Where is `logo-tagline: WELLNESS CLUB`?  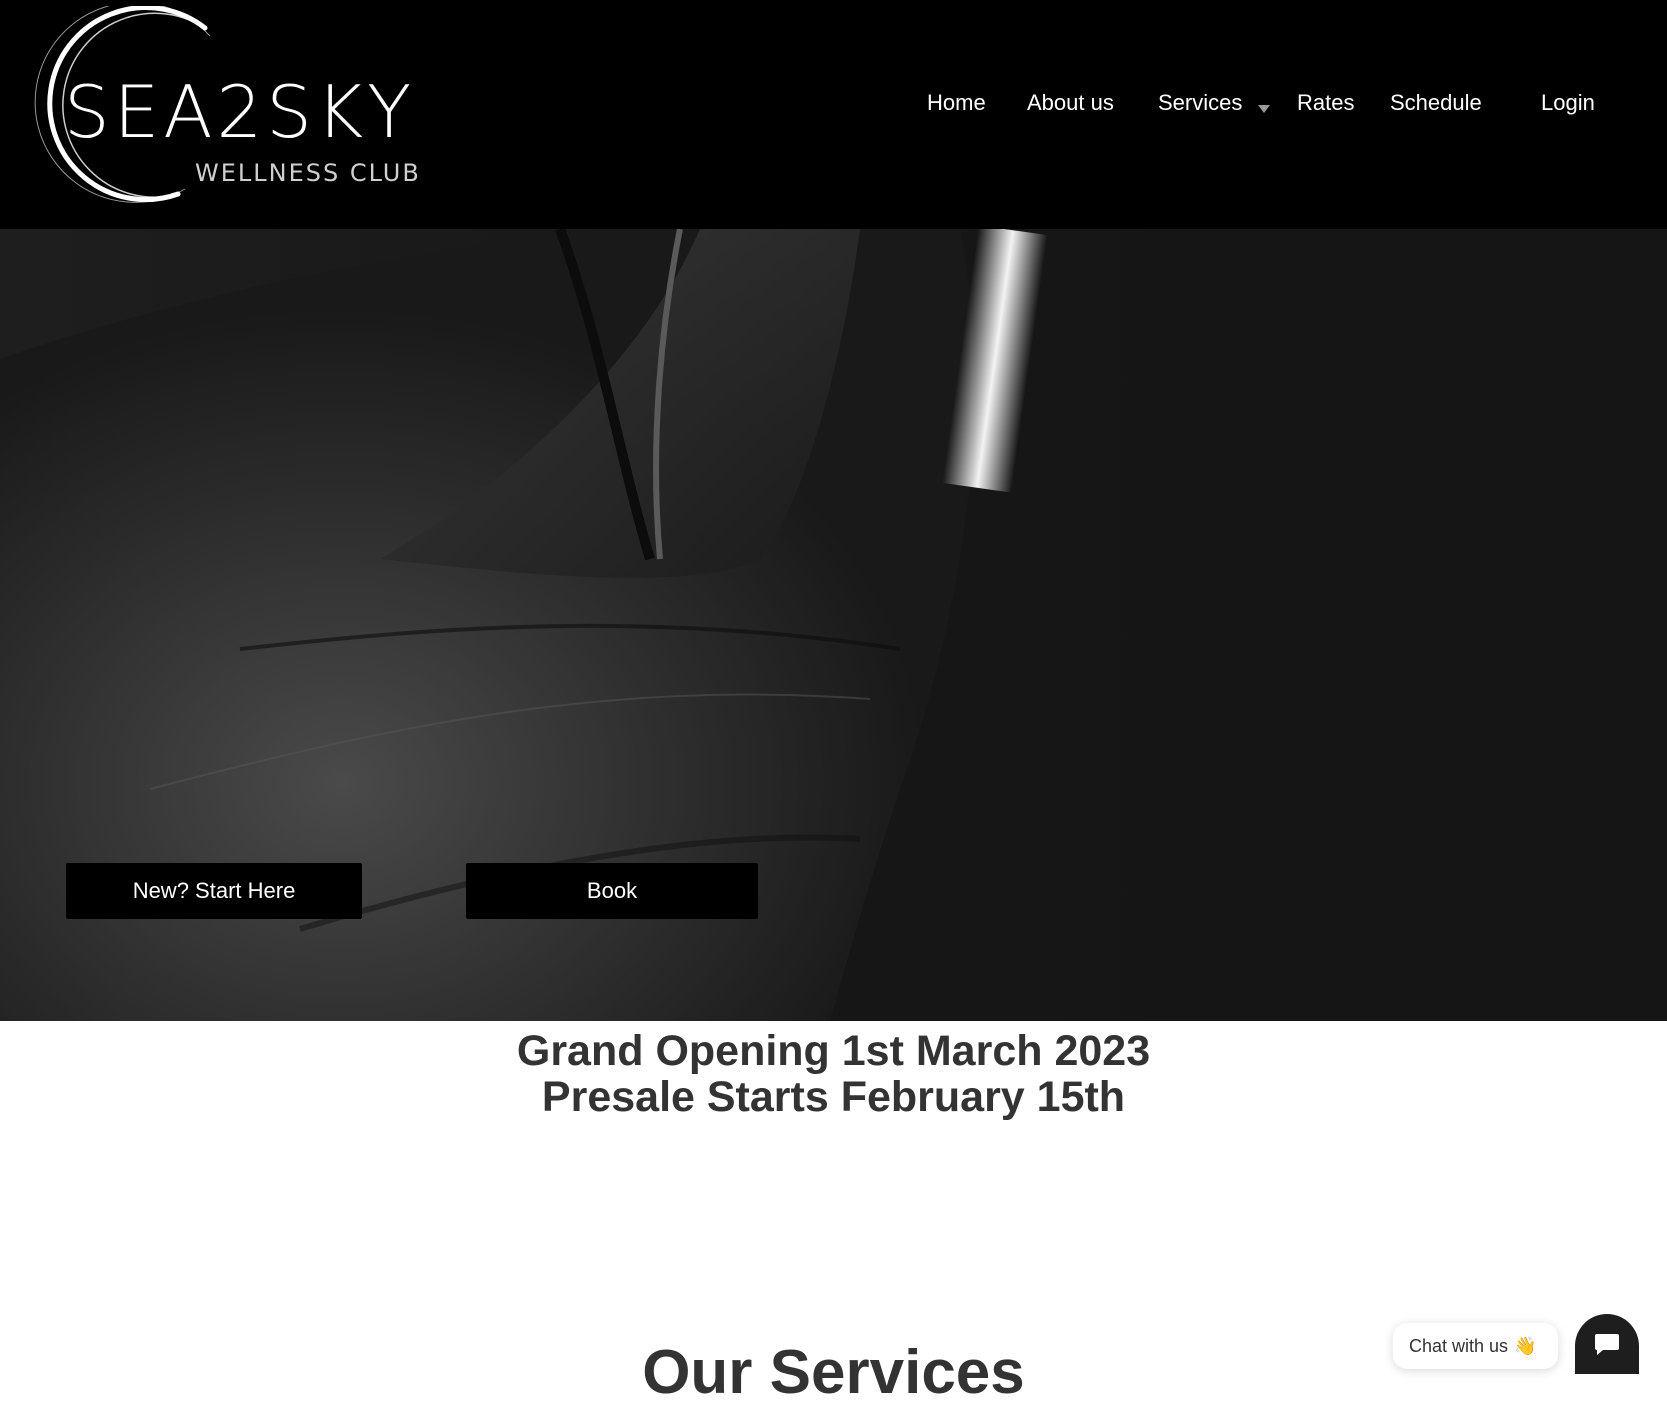
logo-tagline: WELLNESS CLUB is located at coordinates (308, 173).